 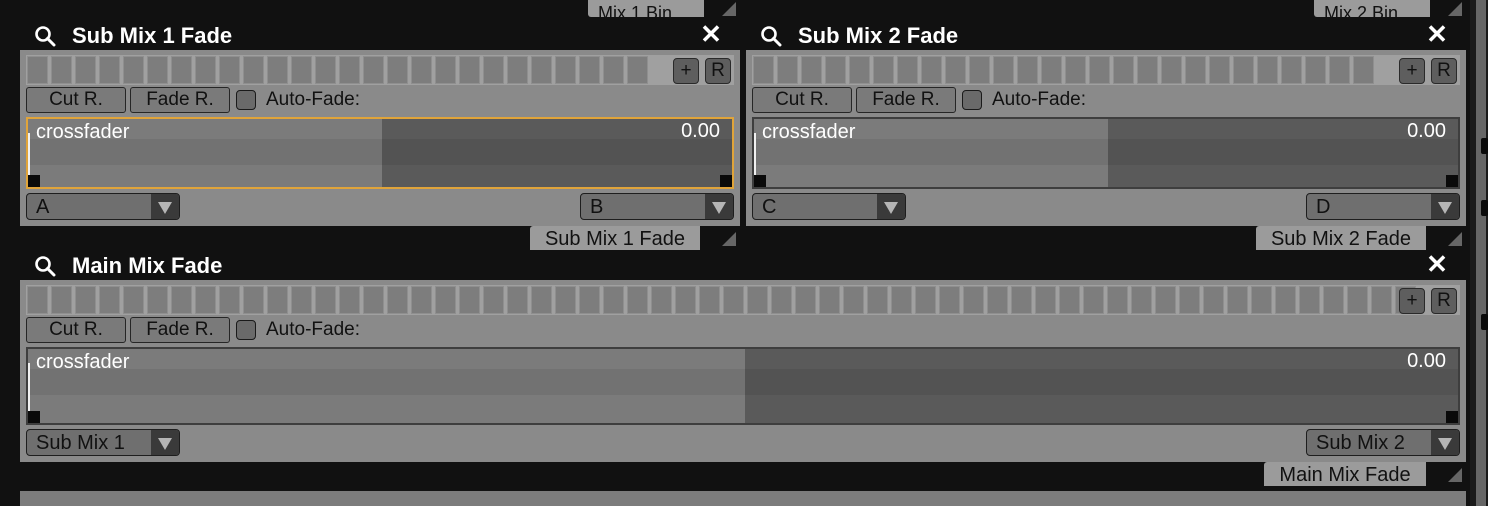 What do you see at coordinates (1345, 474) in the screenshot?
I see `main-mix-footer-tab: Main Mix Fade` at bounding box center [1345, 474].